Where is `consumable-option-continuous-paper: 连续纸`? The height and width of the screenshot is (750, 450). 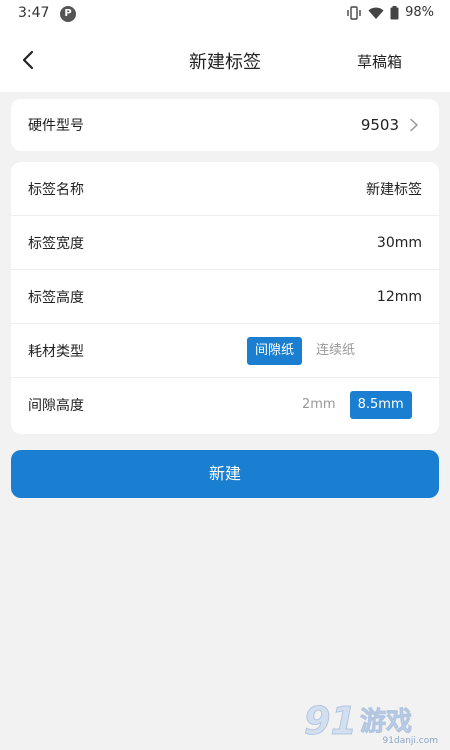
consumable-option-continuous-paper: 连续纸 is located at coordinates (335, 351).